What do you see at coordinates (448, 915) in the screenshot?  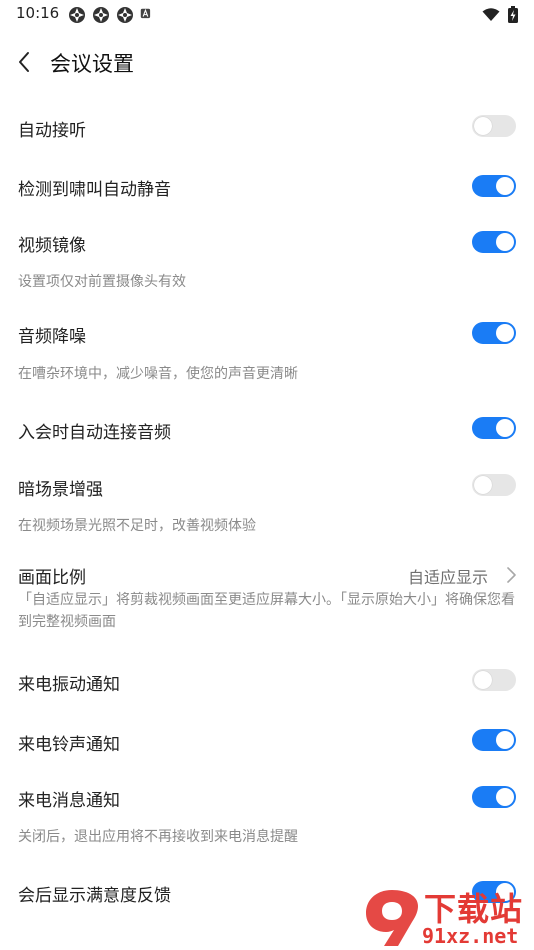 I see `watermark: 下载站 91xz.net` at bounding box center [448, 915].